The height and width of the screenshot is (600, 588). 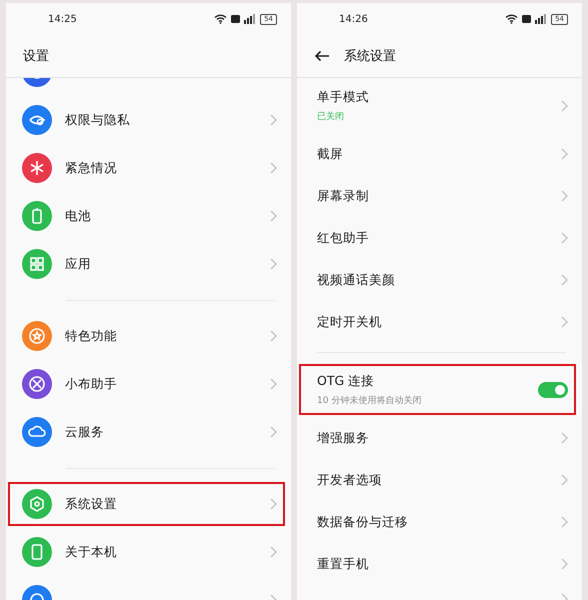 I want to click on setting-label: 开发者选项, so click(x=439, y=480).